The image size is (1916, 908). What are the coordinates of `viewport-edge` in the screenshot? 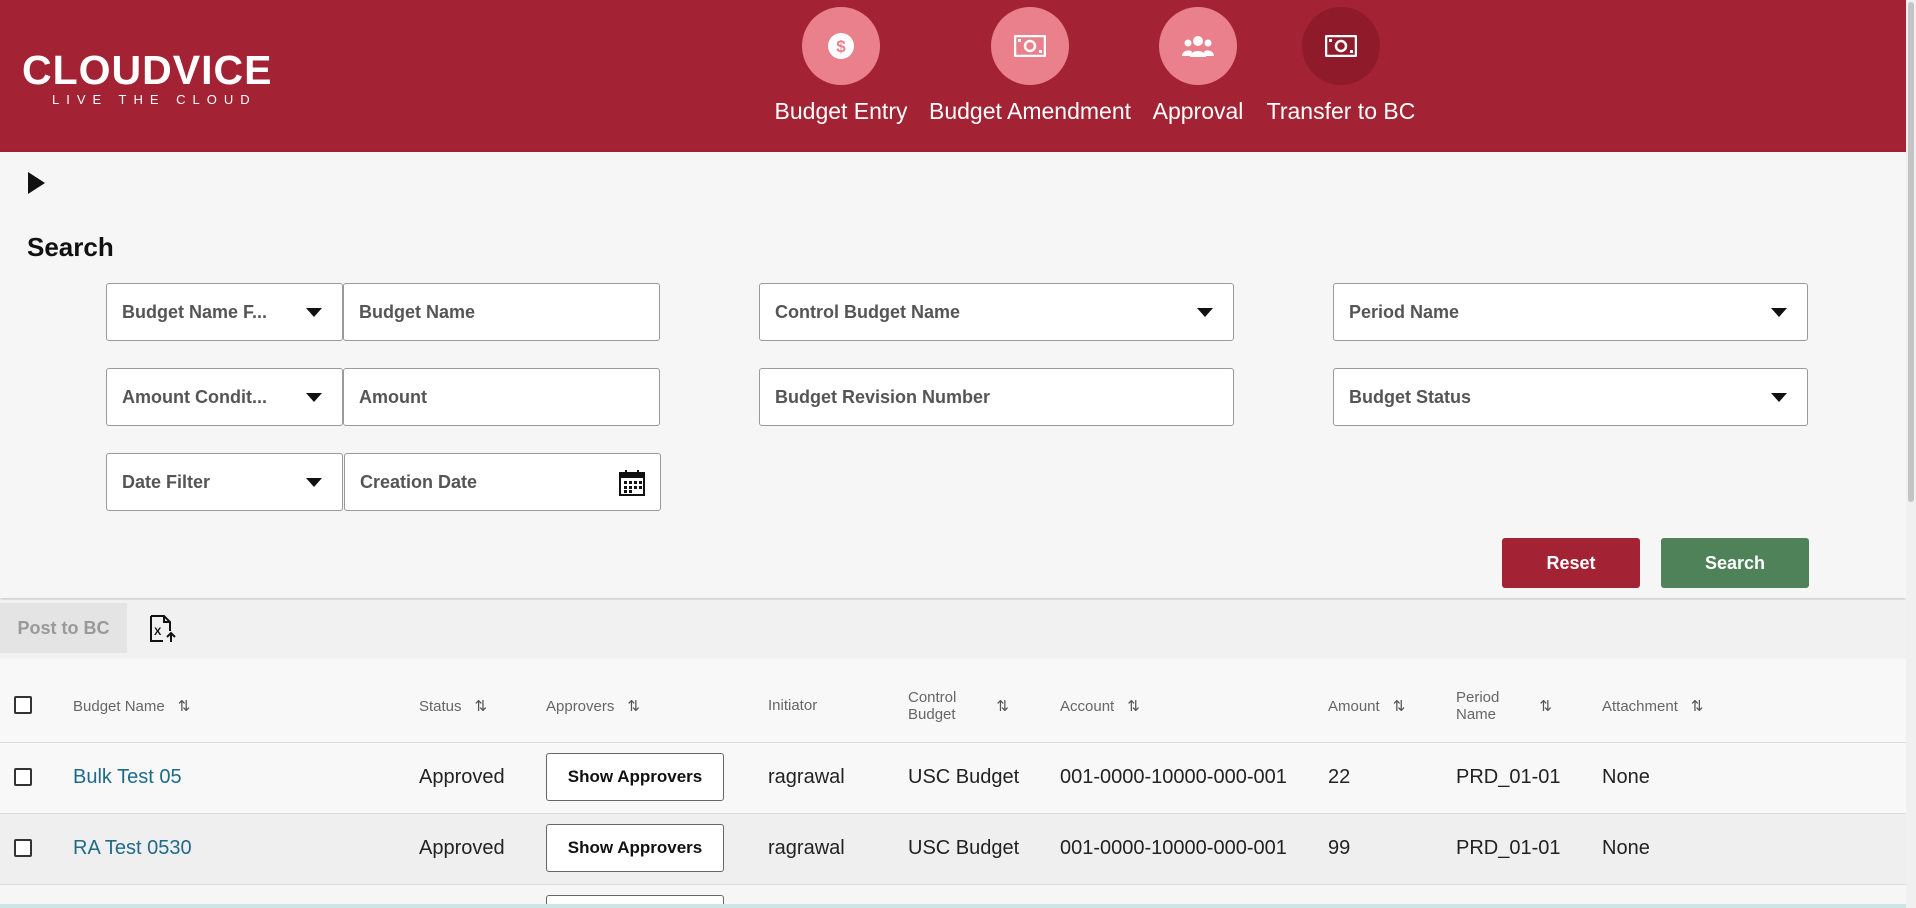 It's located at (953, 906).